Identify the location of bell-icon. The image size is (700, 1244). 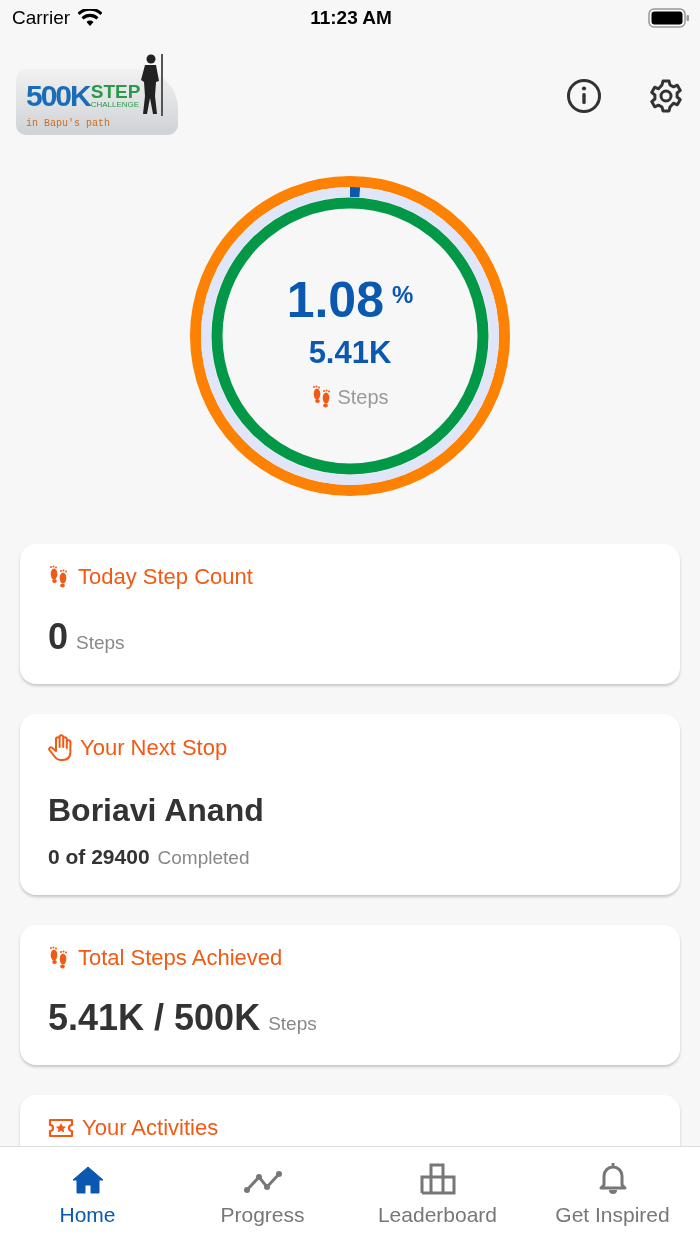
(612, 1178).